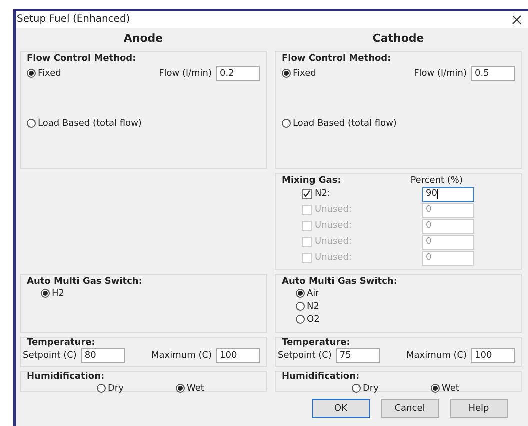 The width and height of the screenshot is (528, 426). Describe the element at coordinates (307, 194) in the screenshot. I see `check-icon` at that location.